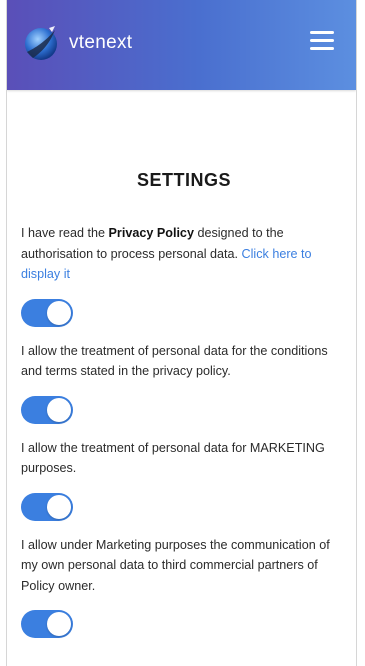 This screenshot has width=365, height=666. What do you see at coordinates (42, 43) in the screenshot?
I see `vtenext-logo-icon` at bounding box center [42, 43].